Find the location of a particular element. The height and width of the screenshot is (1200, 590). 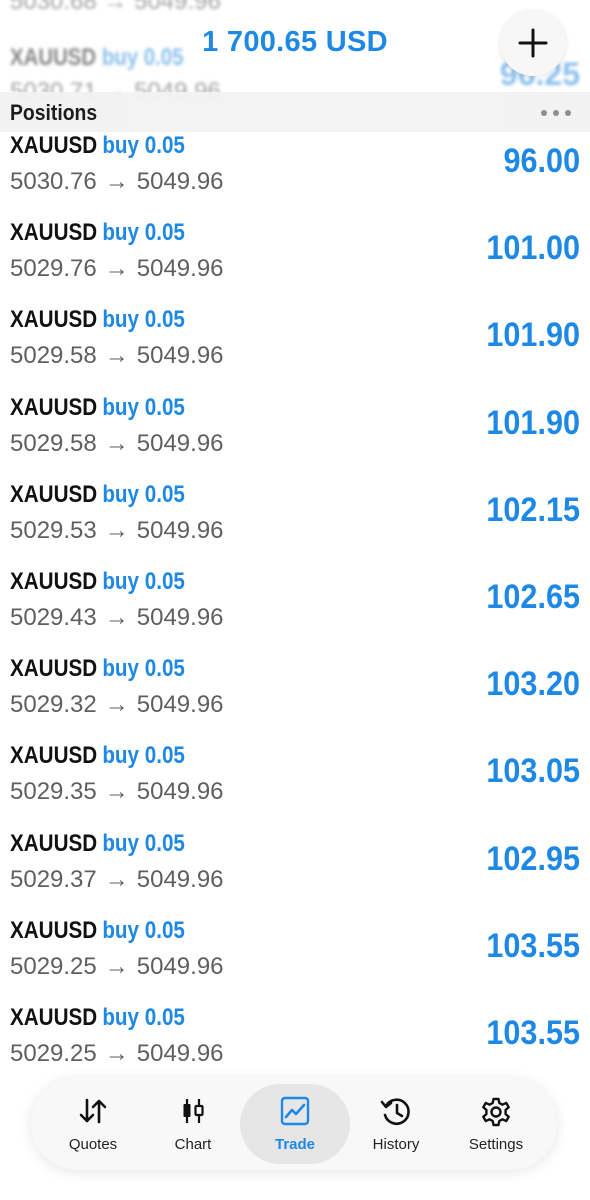

tab-history: History is located at coordinates (396, 1124).